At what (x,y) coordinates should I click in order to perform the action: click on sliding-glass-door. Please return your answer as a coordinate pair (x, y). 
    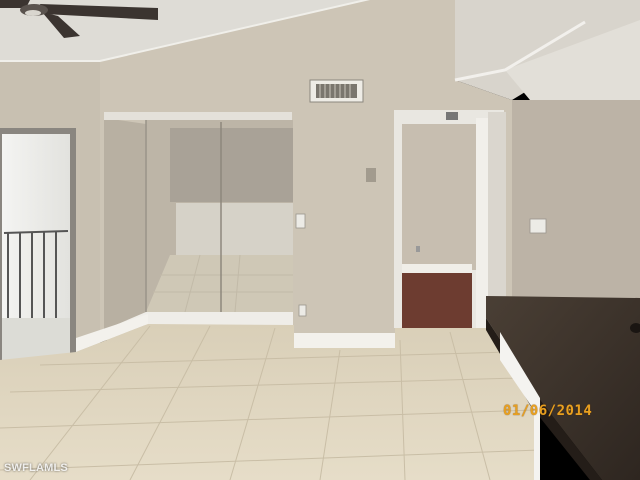
    Looking at the image, I should click on (38, 247).